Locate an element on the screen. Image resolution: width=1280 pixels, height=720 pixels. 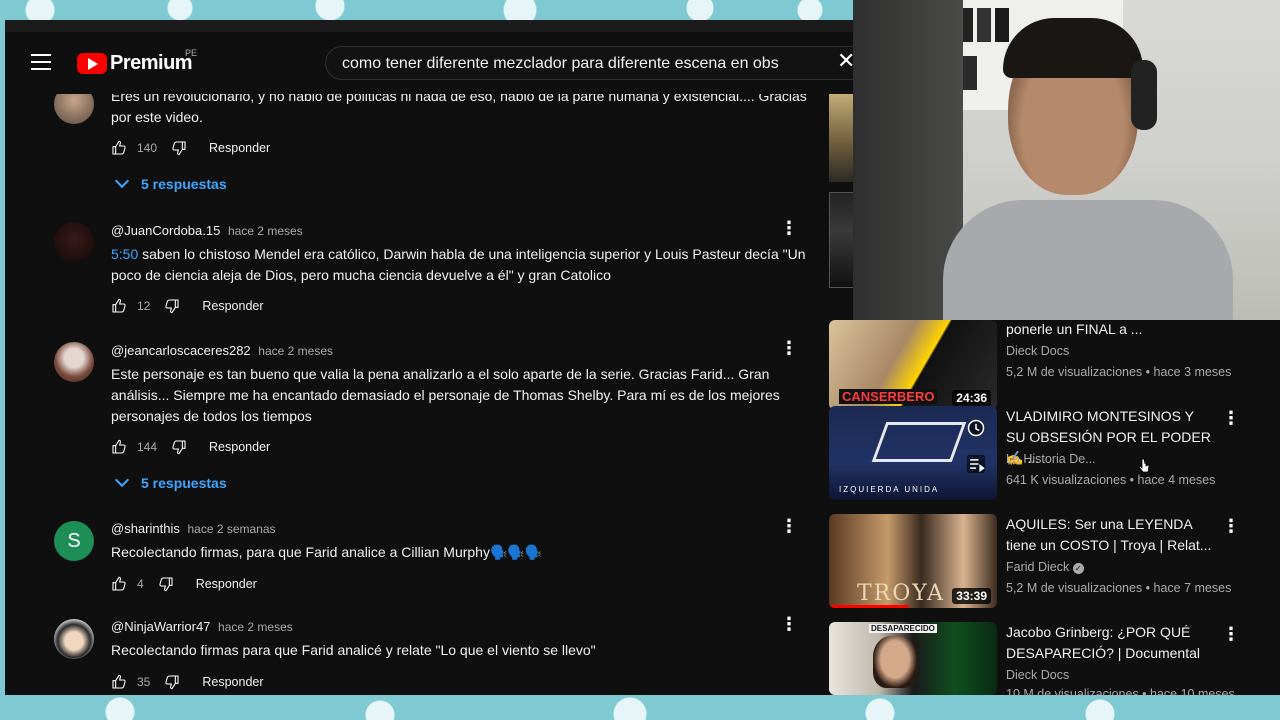
watch-later-icon is located at coordinates (976, 428).